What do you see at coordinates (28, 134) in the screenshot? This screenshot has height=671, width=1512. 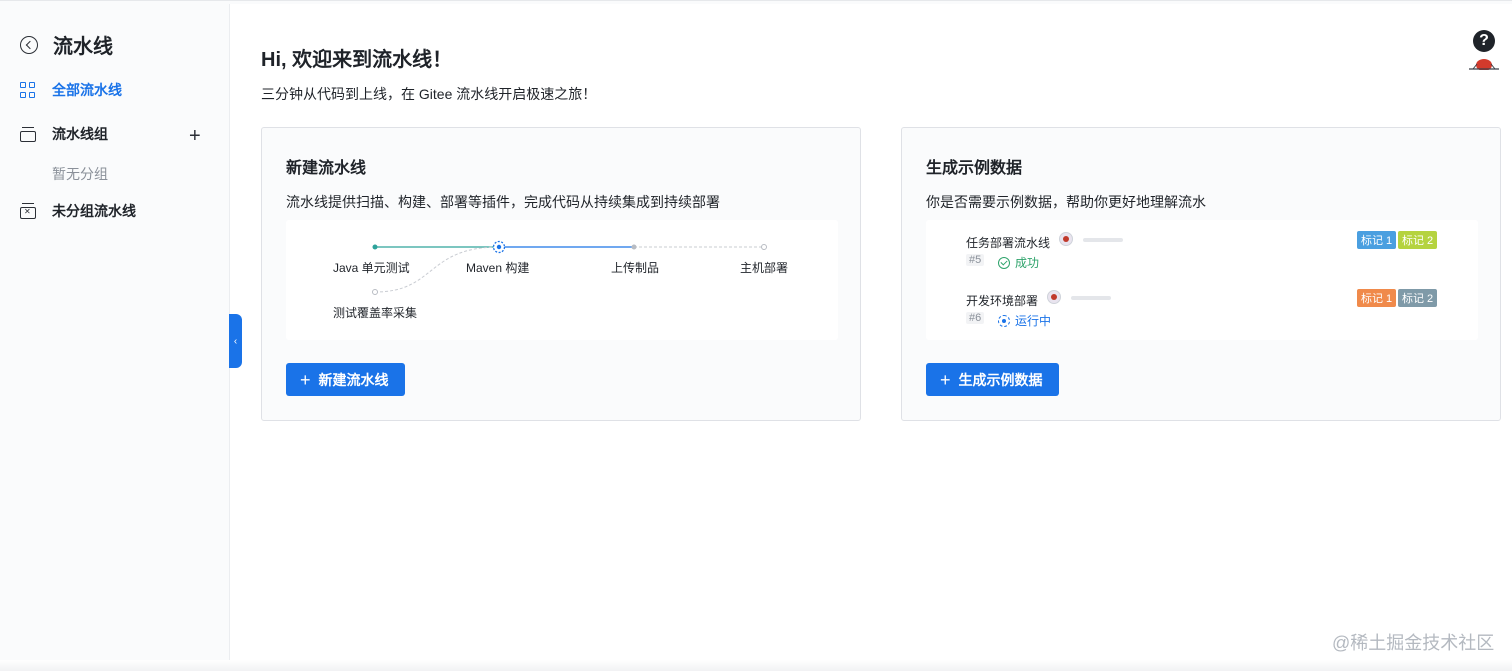 I see `group-icon` at bounding box center [28, 134].